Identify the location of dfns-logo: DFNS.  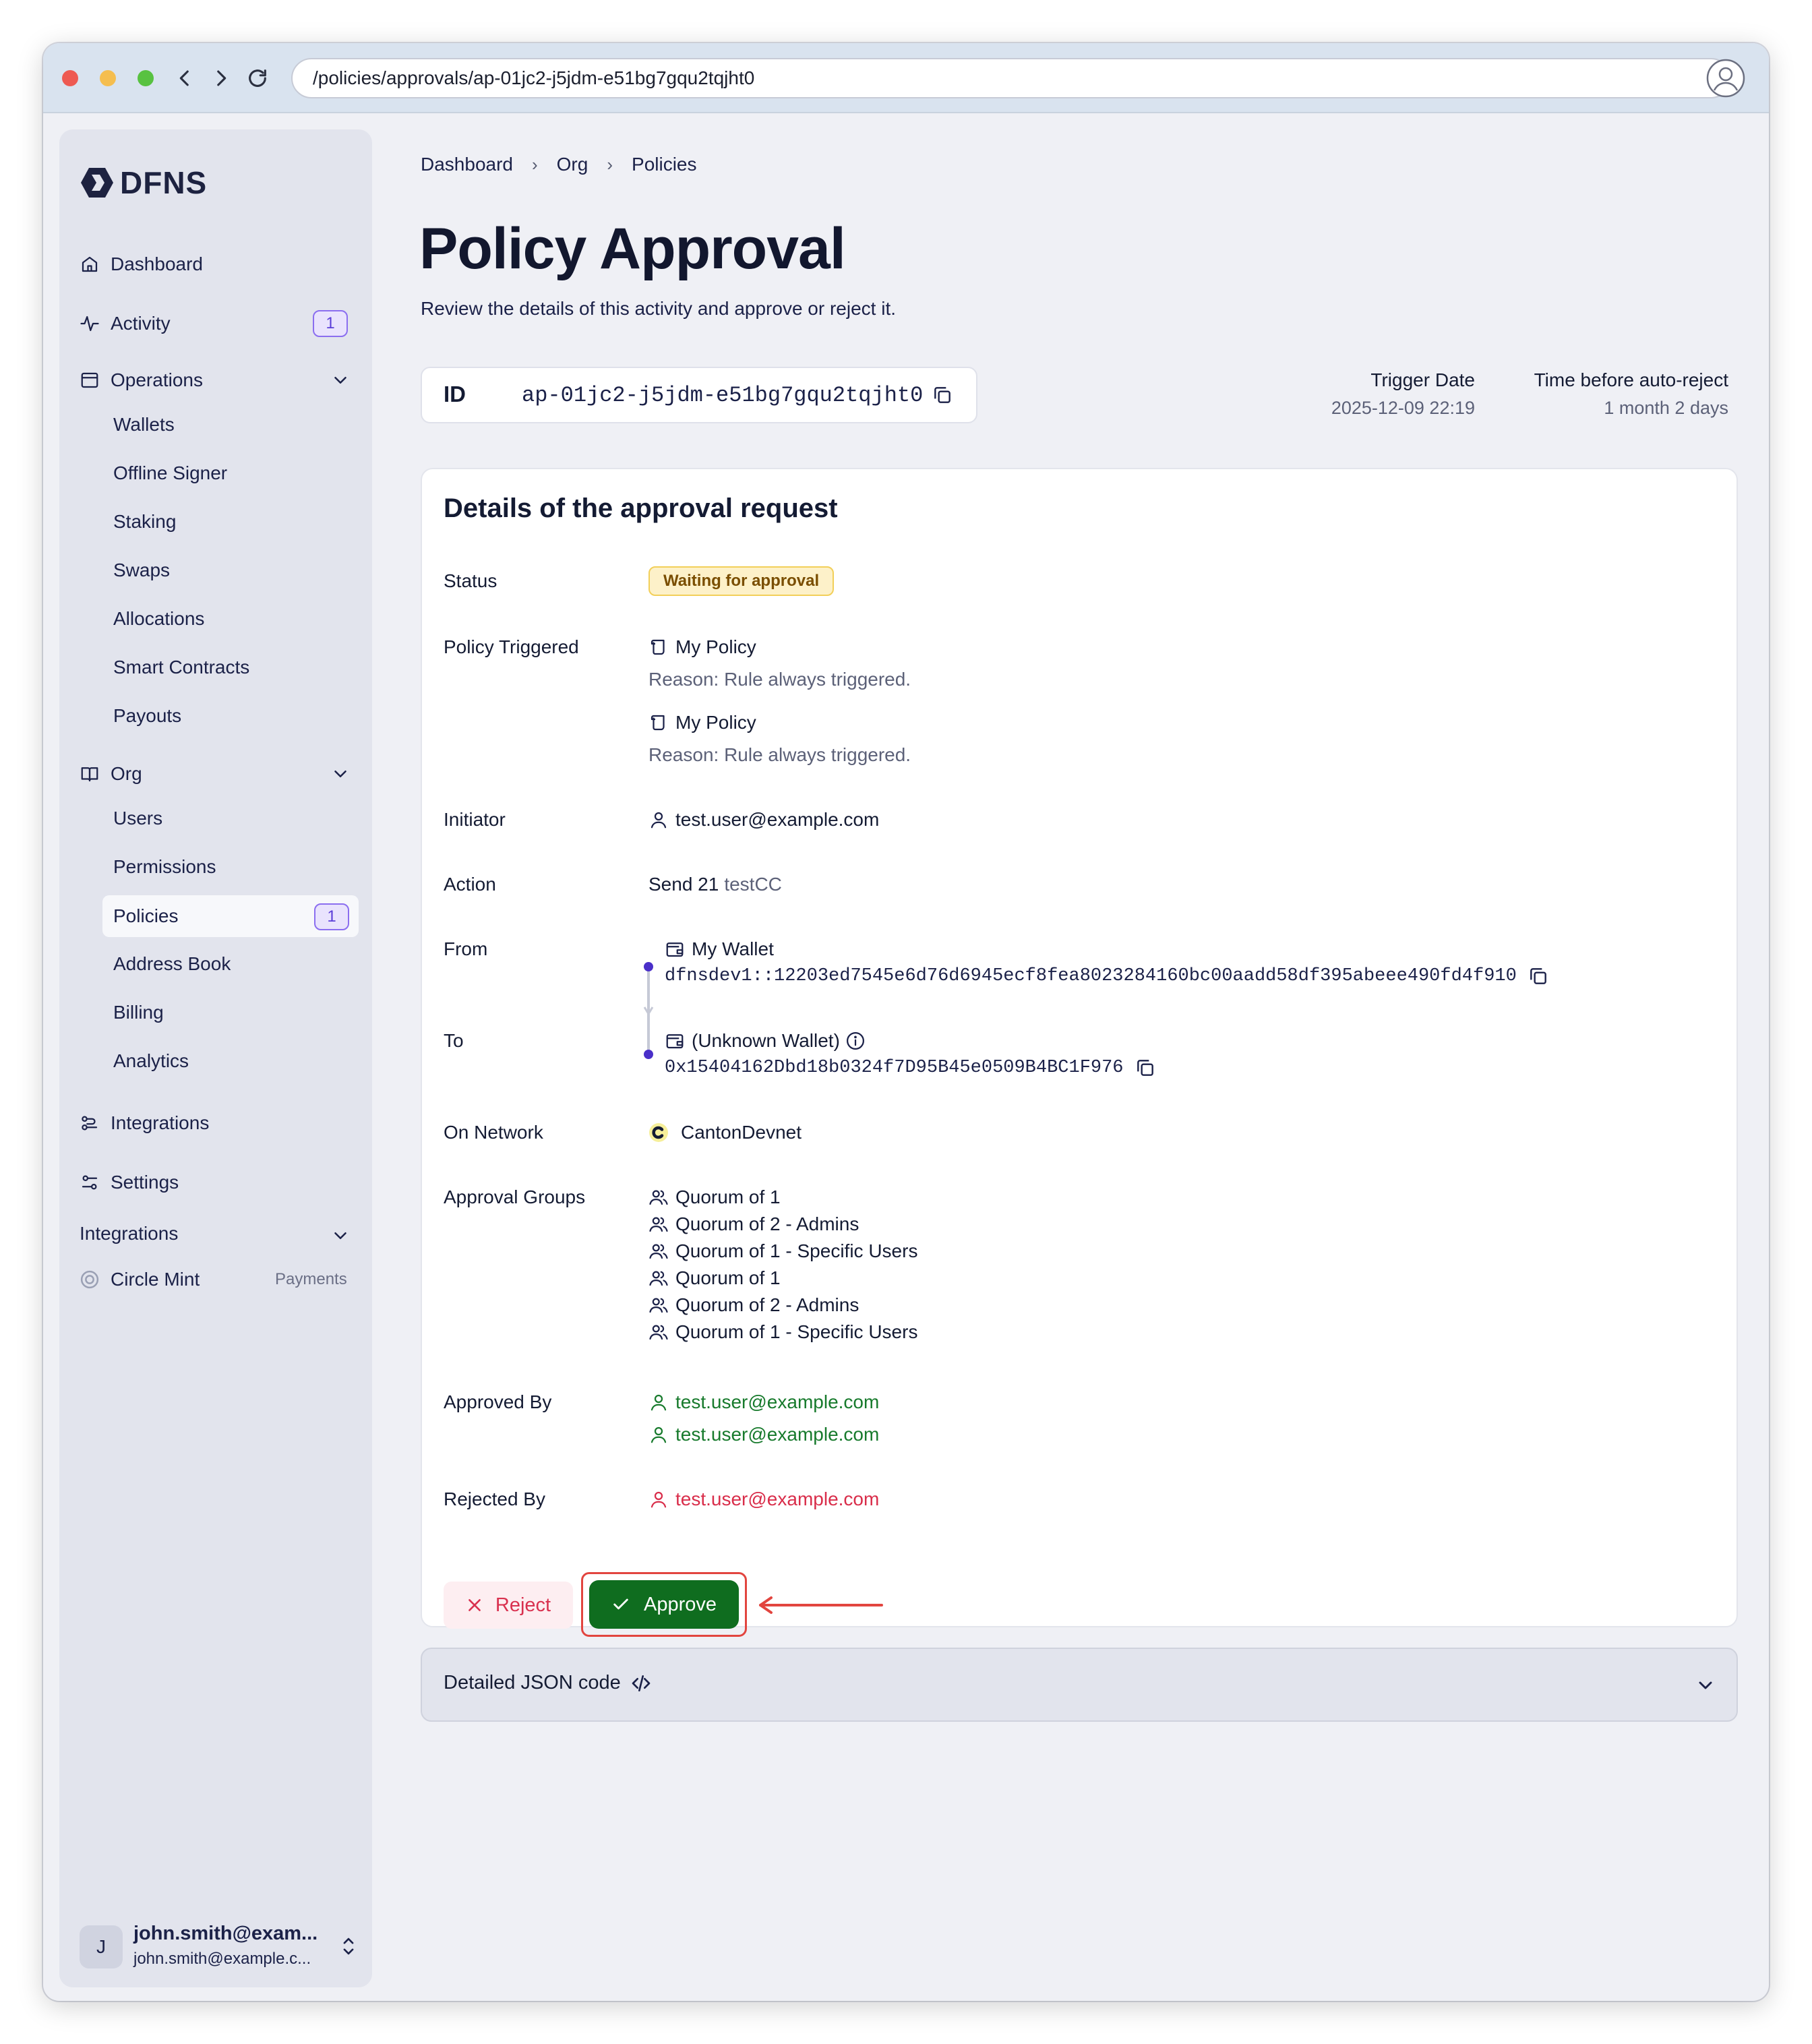
(143, 182).